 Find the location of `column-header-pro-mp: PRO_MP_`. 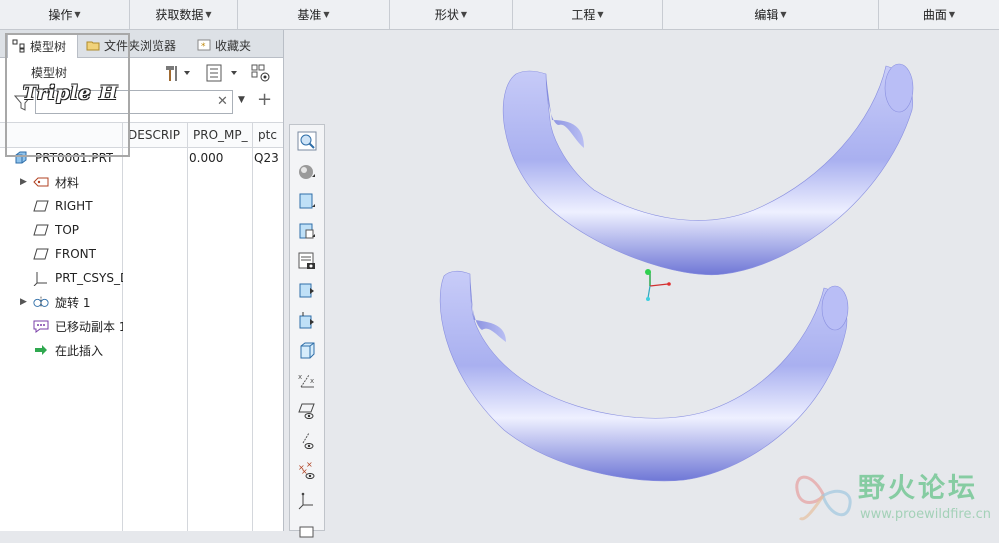

column-header-pro-mp: PRO_MP_ is located at coordinates (219, 135).